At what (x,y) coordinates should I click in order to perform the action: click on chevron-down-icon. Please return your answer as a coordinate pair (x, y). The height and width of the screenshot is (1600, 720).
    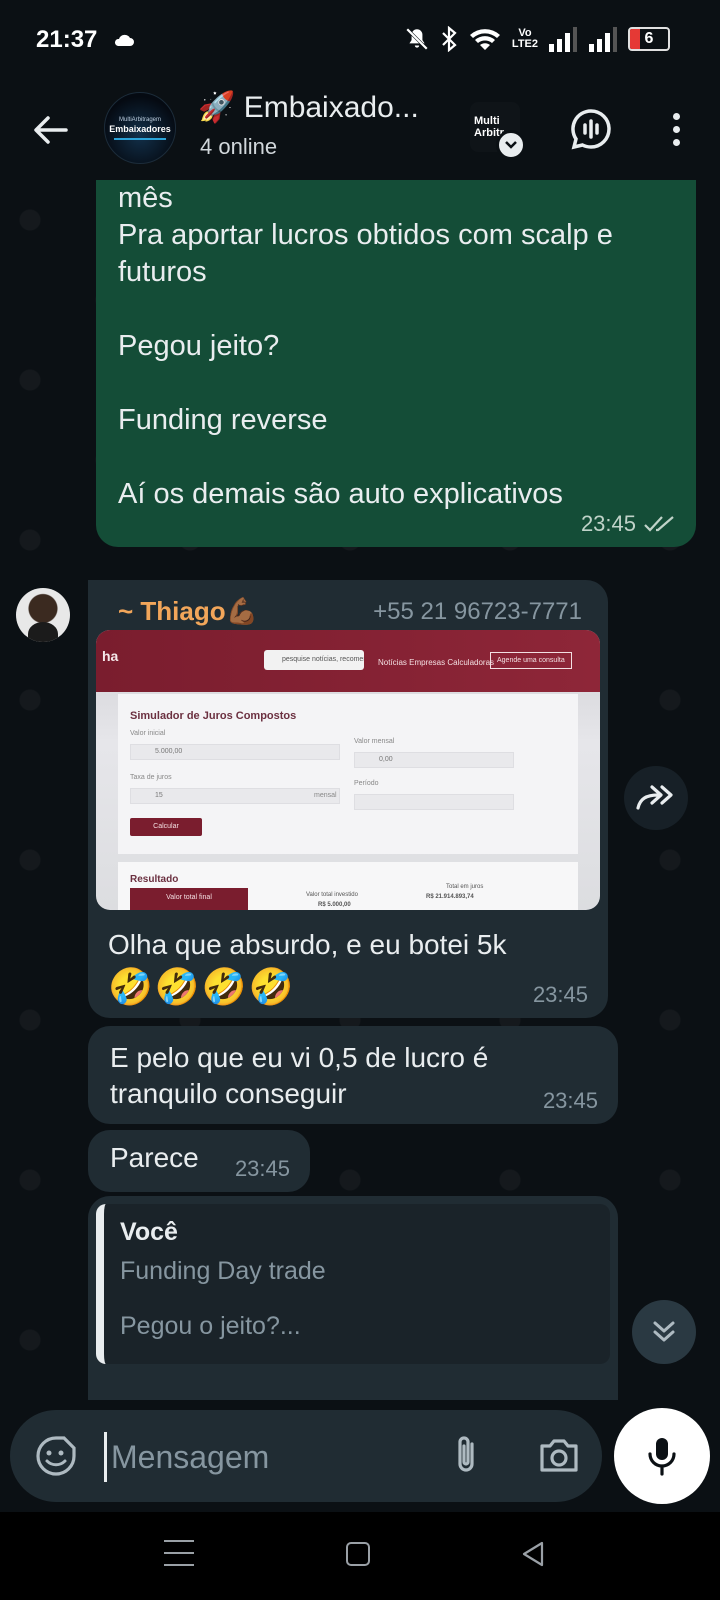
    Looking at the image, I should click on (511, 145).